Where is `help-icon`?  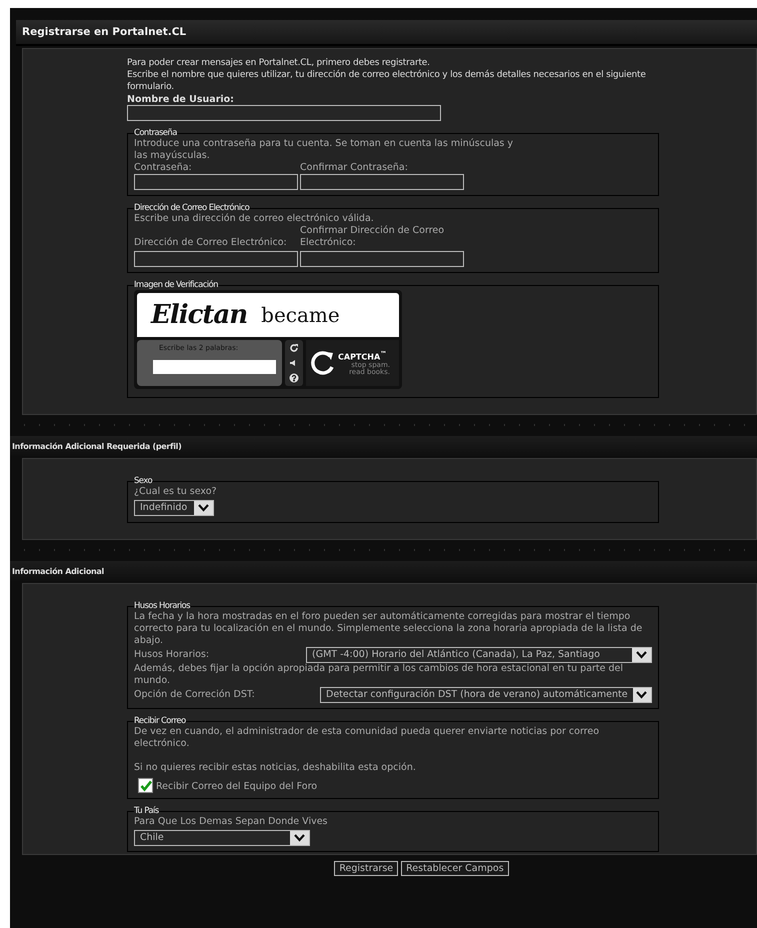 help-icon is located at coordinates (294, 378).